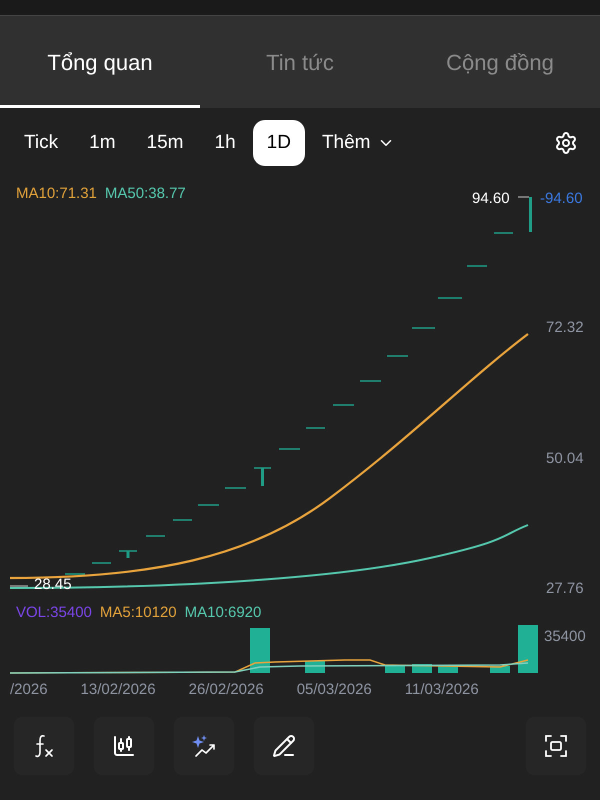  Describe the element at coordinates (223, 613) in the screenshot. I see `volume-legend: MA10:6920` at that location.